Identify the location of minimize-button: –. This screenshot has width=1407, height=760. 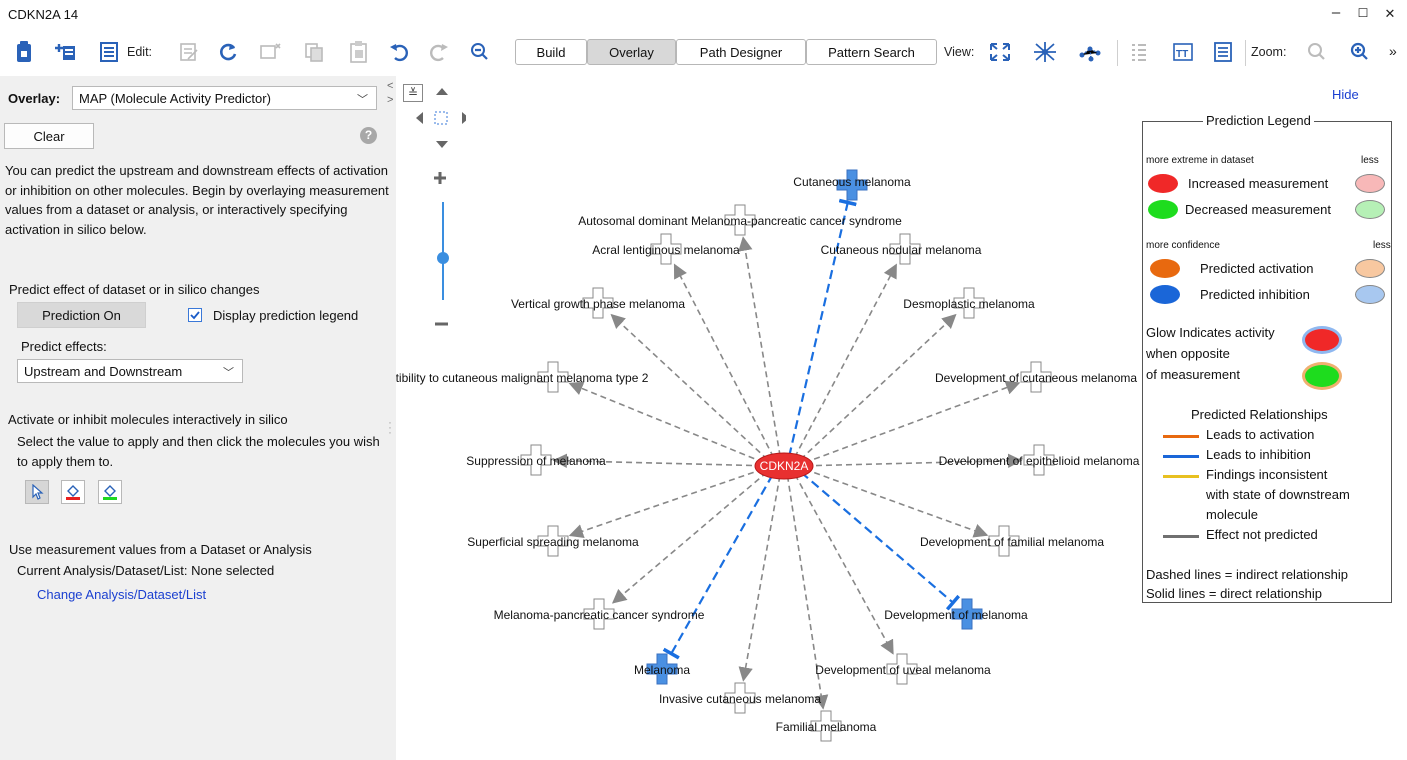
(1336, 12).